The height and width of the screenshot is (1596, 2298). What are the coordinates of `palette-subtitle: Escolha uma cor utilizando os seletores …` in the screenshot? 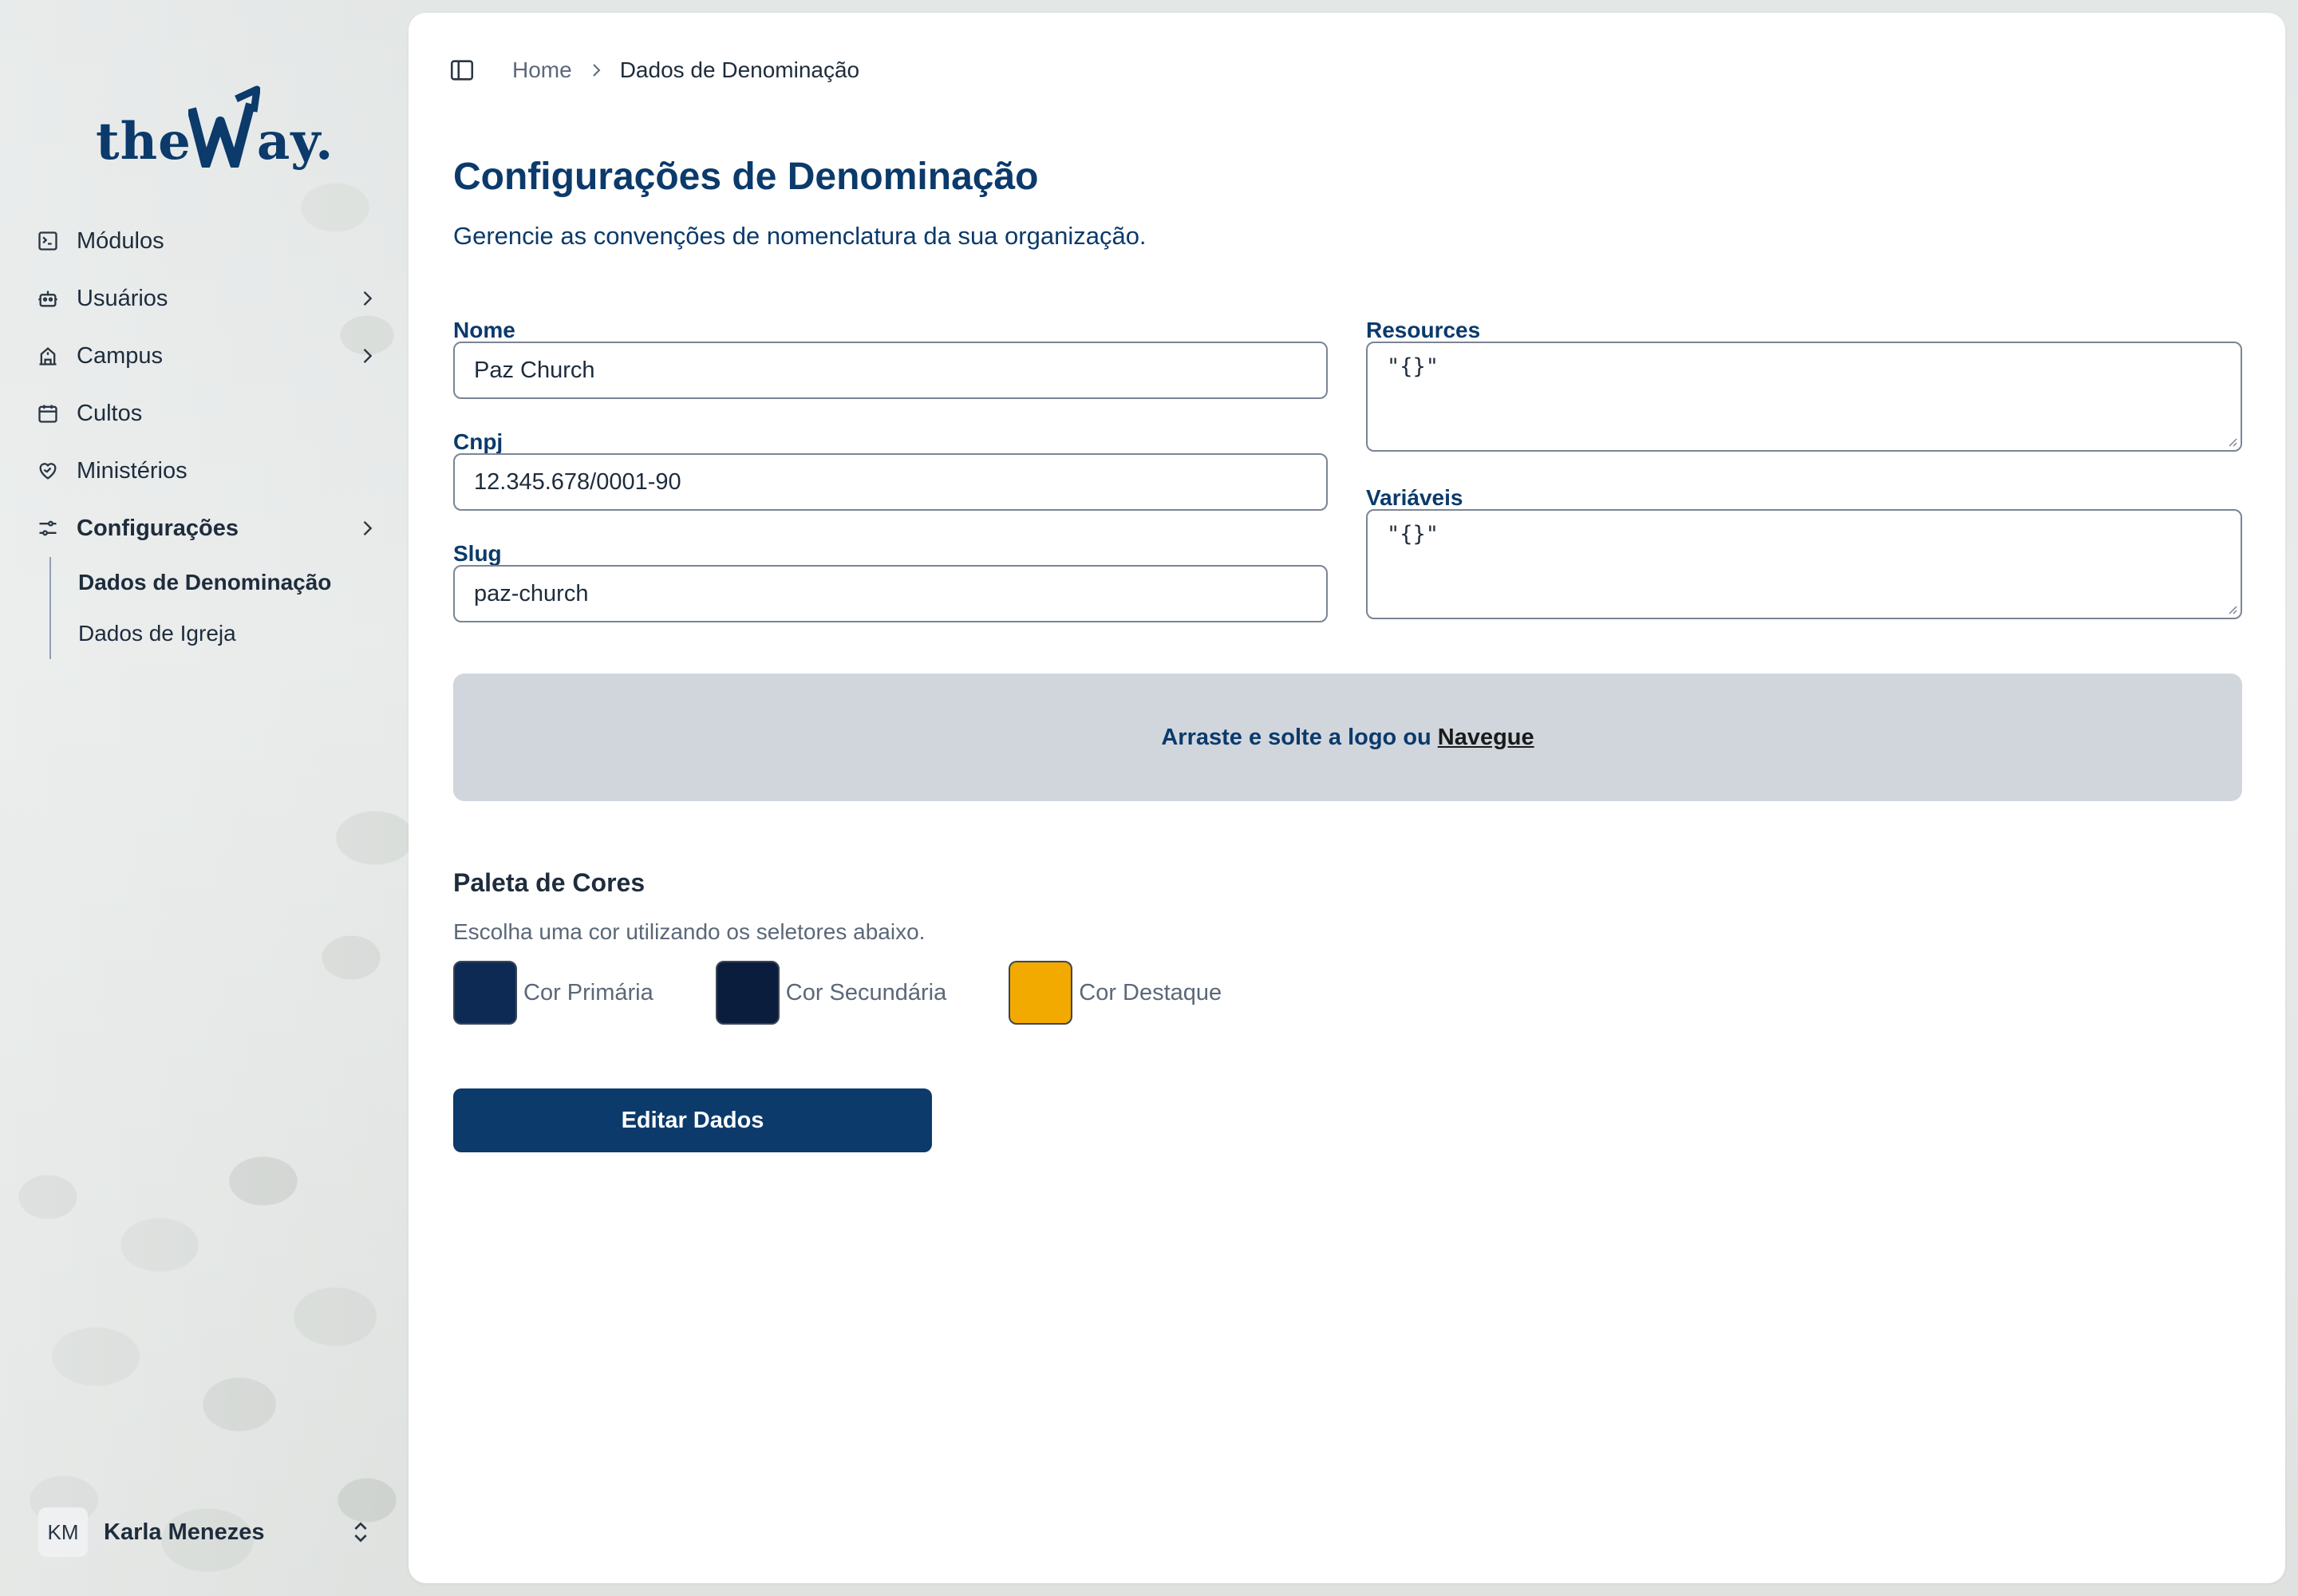 It's located at (689, 931).